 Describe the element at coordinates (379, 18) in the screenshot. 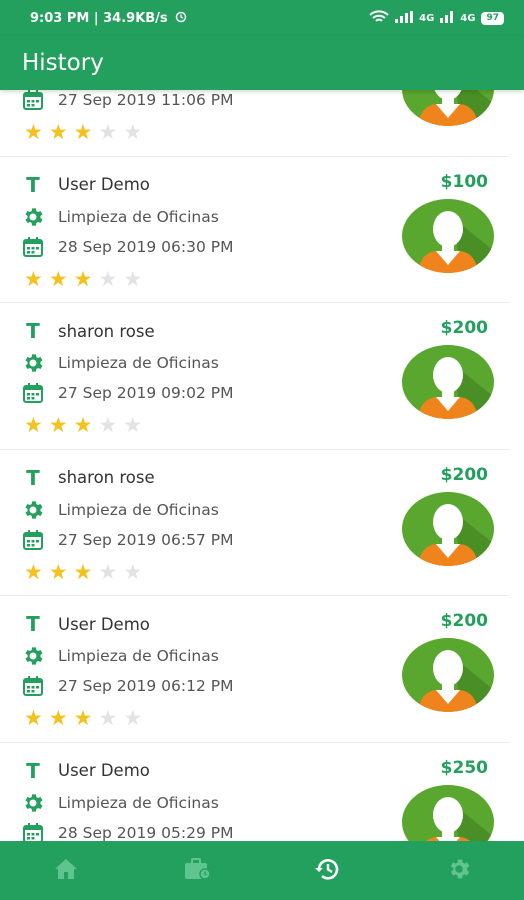

I see `wifi-icon` at that location.